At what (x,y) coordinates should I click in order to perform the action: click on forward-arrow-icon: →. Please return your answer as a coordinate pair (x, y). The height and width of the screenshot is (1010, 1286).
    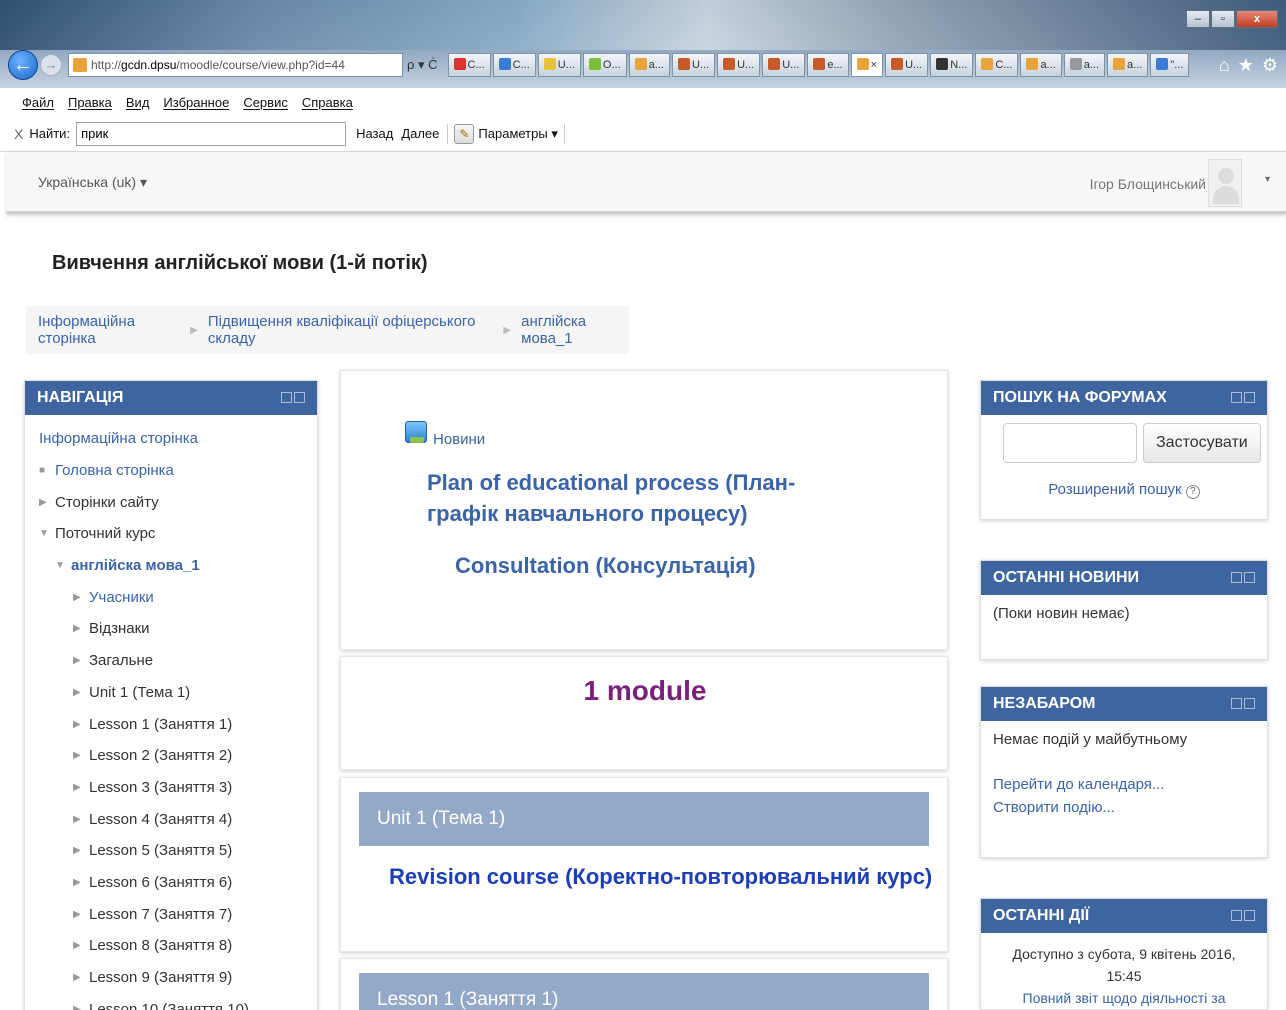
    Looking at the image, I should click on (51, 65).